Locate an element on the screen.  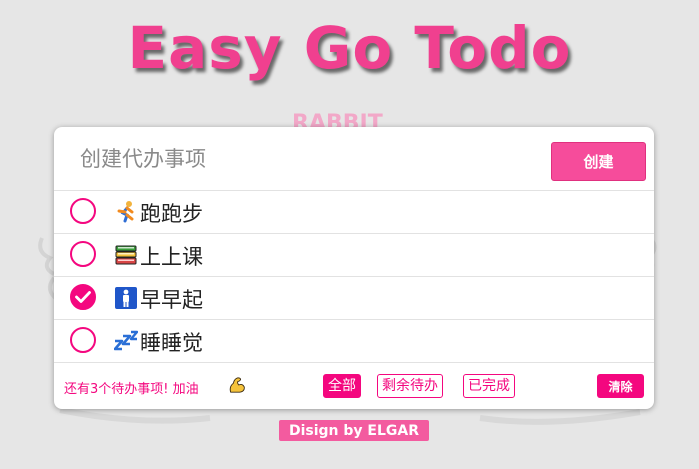
credit-badge: Disign by ELGAR is located at coordinates (354, 430).